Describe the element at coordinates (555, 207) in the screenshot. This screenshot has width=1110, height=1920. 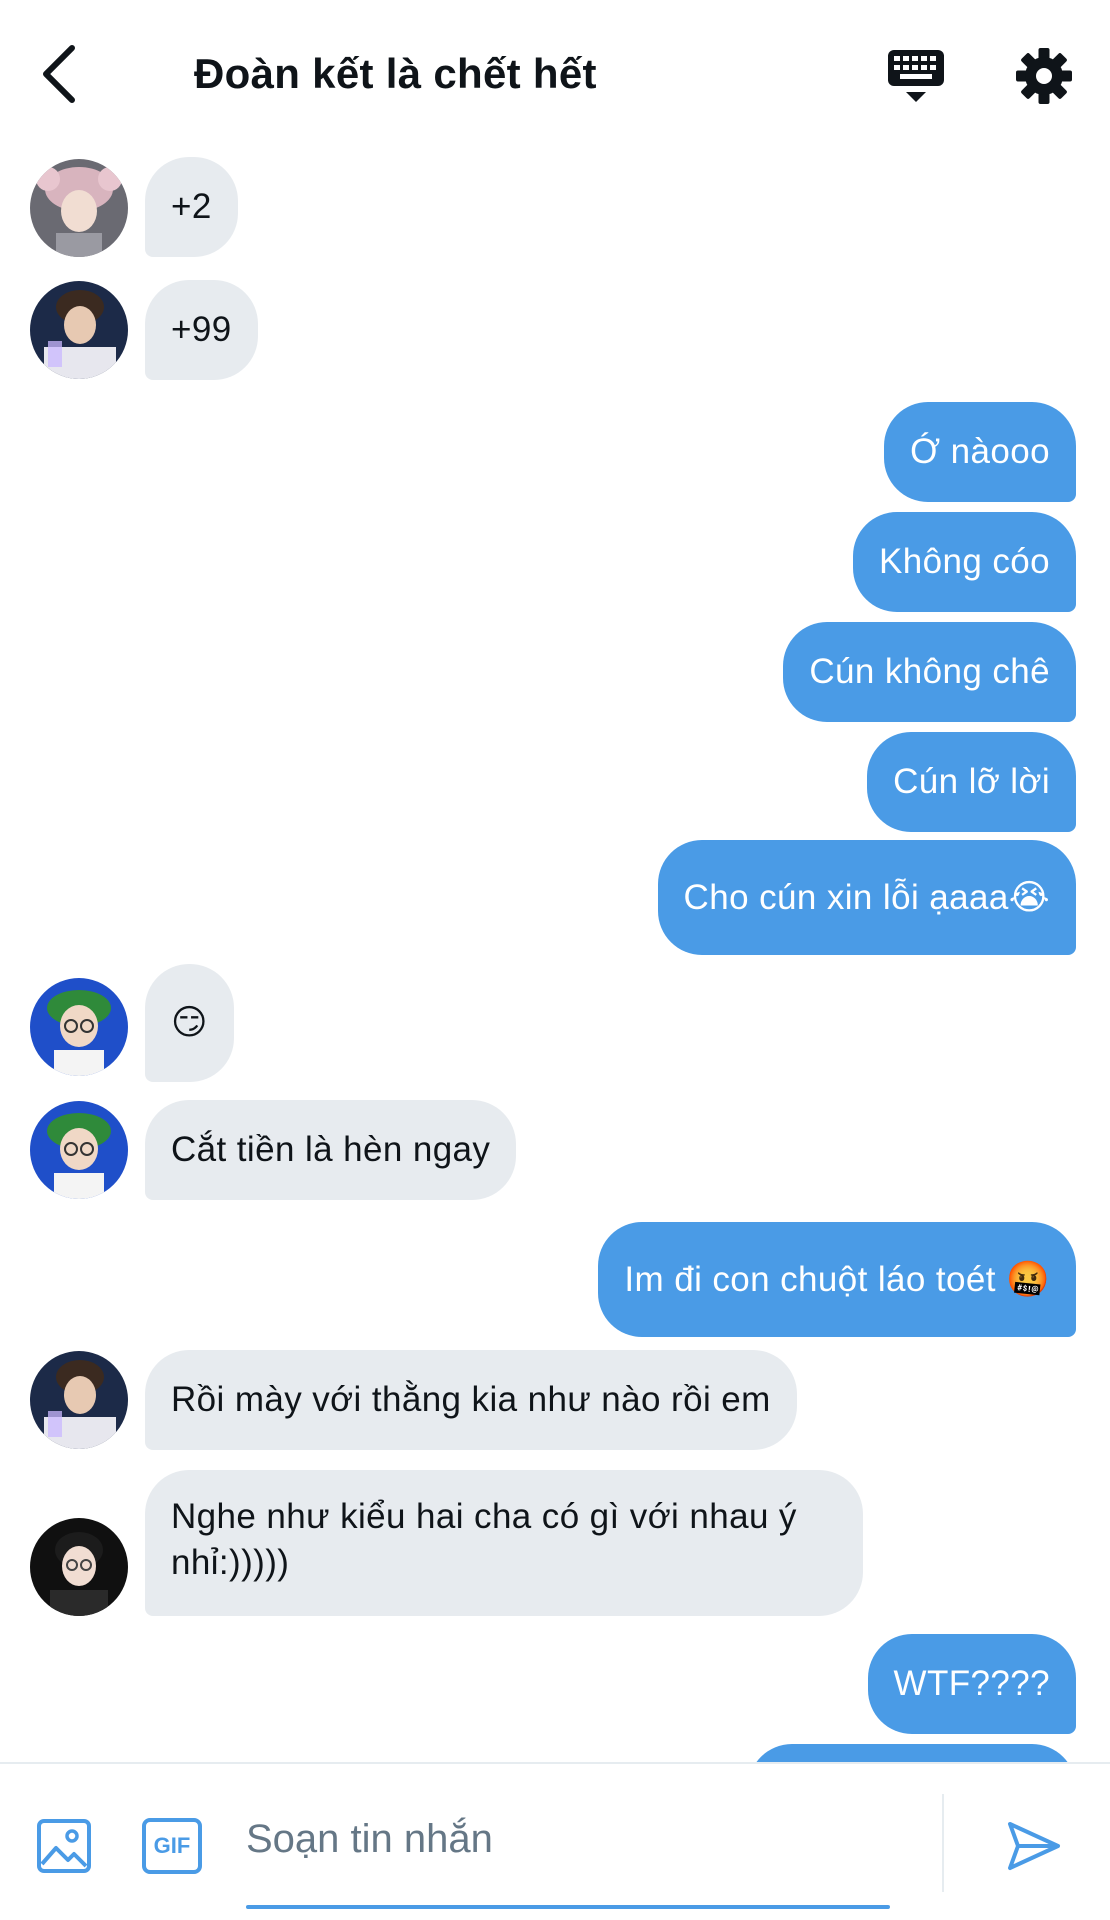
I see `message-row: +2` at that location.